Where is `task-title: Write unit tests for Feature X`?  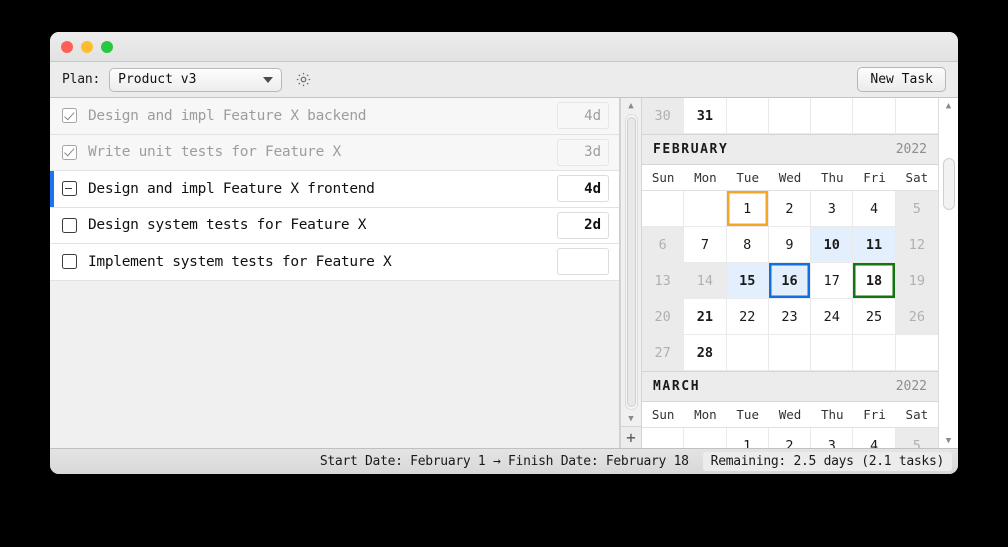 task-title: Write unit tests for Feature X is located at coordinates (214, 152).